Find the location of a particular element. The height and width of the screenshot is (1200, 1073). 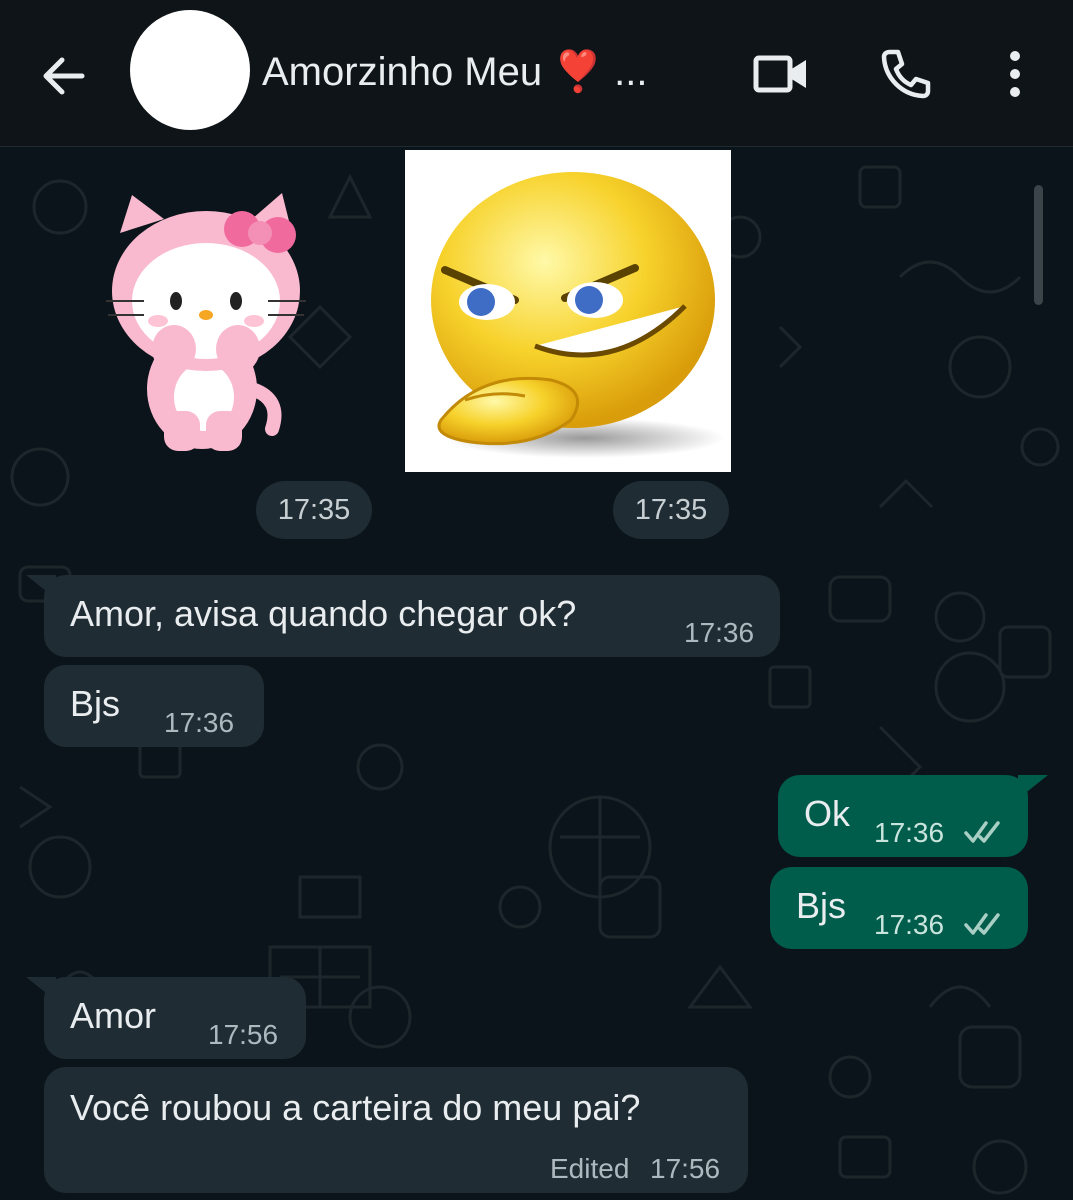

arrow-left-icon is located at coordinates (64, 76).